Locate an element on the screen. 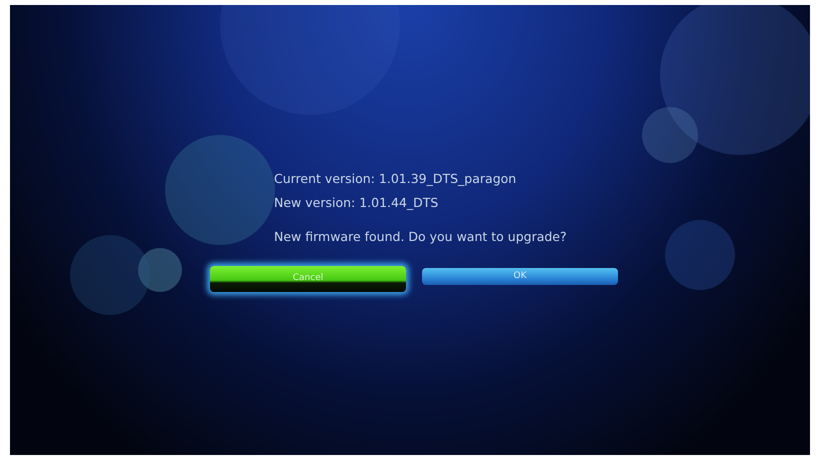 The height and width of the screenshot is (464, 819). cancel-button: Cancel is located at coordinates (308, 279).